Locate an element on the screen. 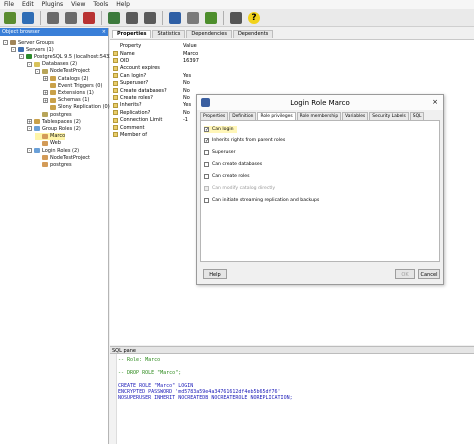 The image size is (474, 444). tree-item: + Tablespaces (2) is located at coordinates (54, 121).